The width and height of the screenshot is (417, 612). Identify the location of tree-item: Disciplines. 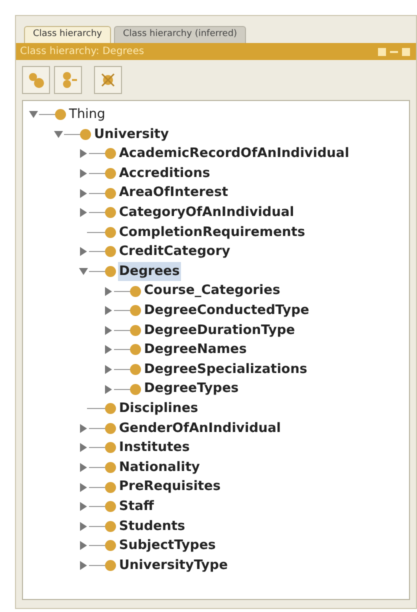
(159, 408).